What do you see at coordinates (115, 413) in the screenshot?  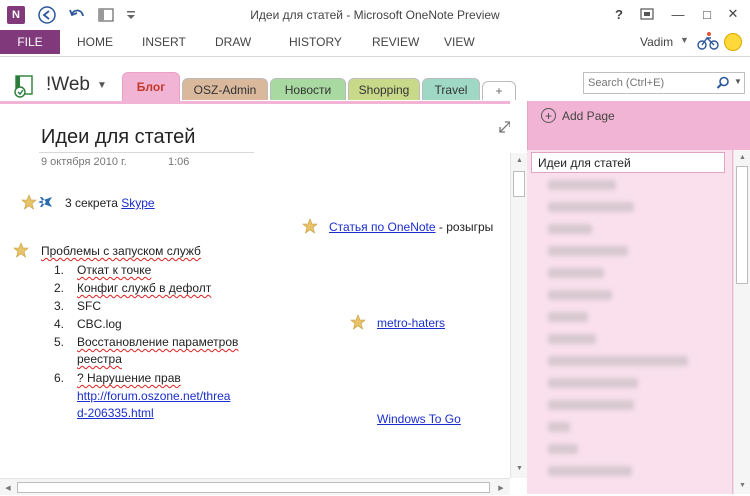 I see `forum-link-continued: d-206335.html` at bounding box center [115, 413].